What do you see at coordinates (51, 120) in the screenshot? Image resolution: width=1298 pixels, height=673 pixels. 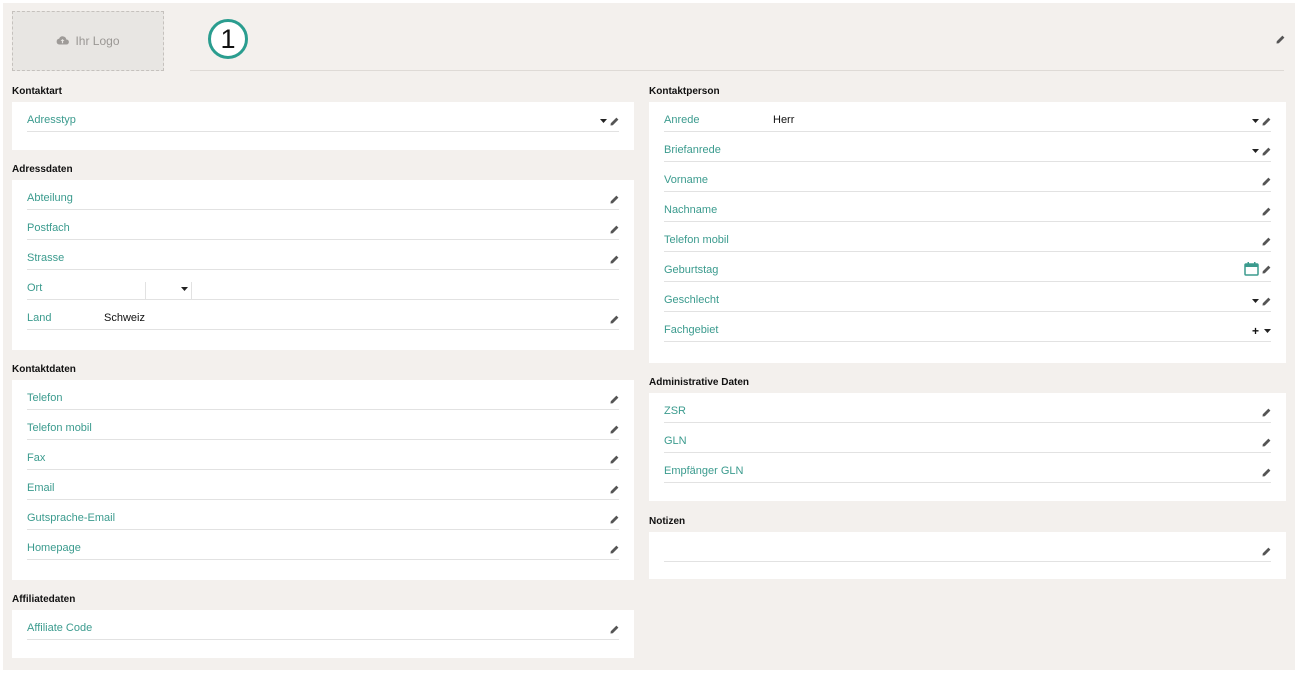 I see `field-label: Adresstyp` at bounding box center [51, 120].